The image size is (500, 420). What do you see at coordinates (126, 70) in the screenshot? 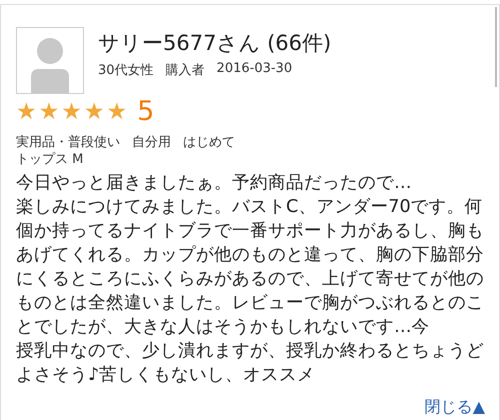
I see `age-gender: 30代女性` at bounding box center [126, 70].